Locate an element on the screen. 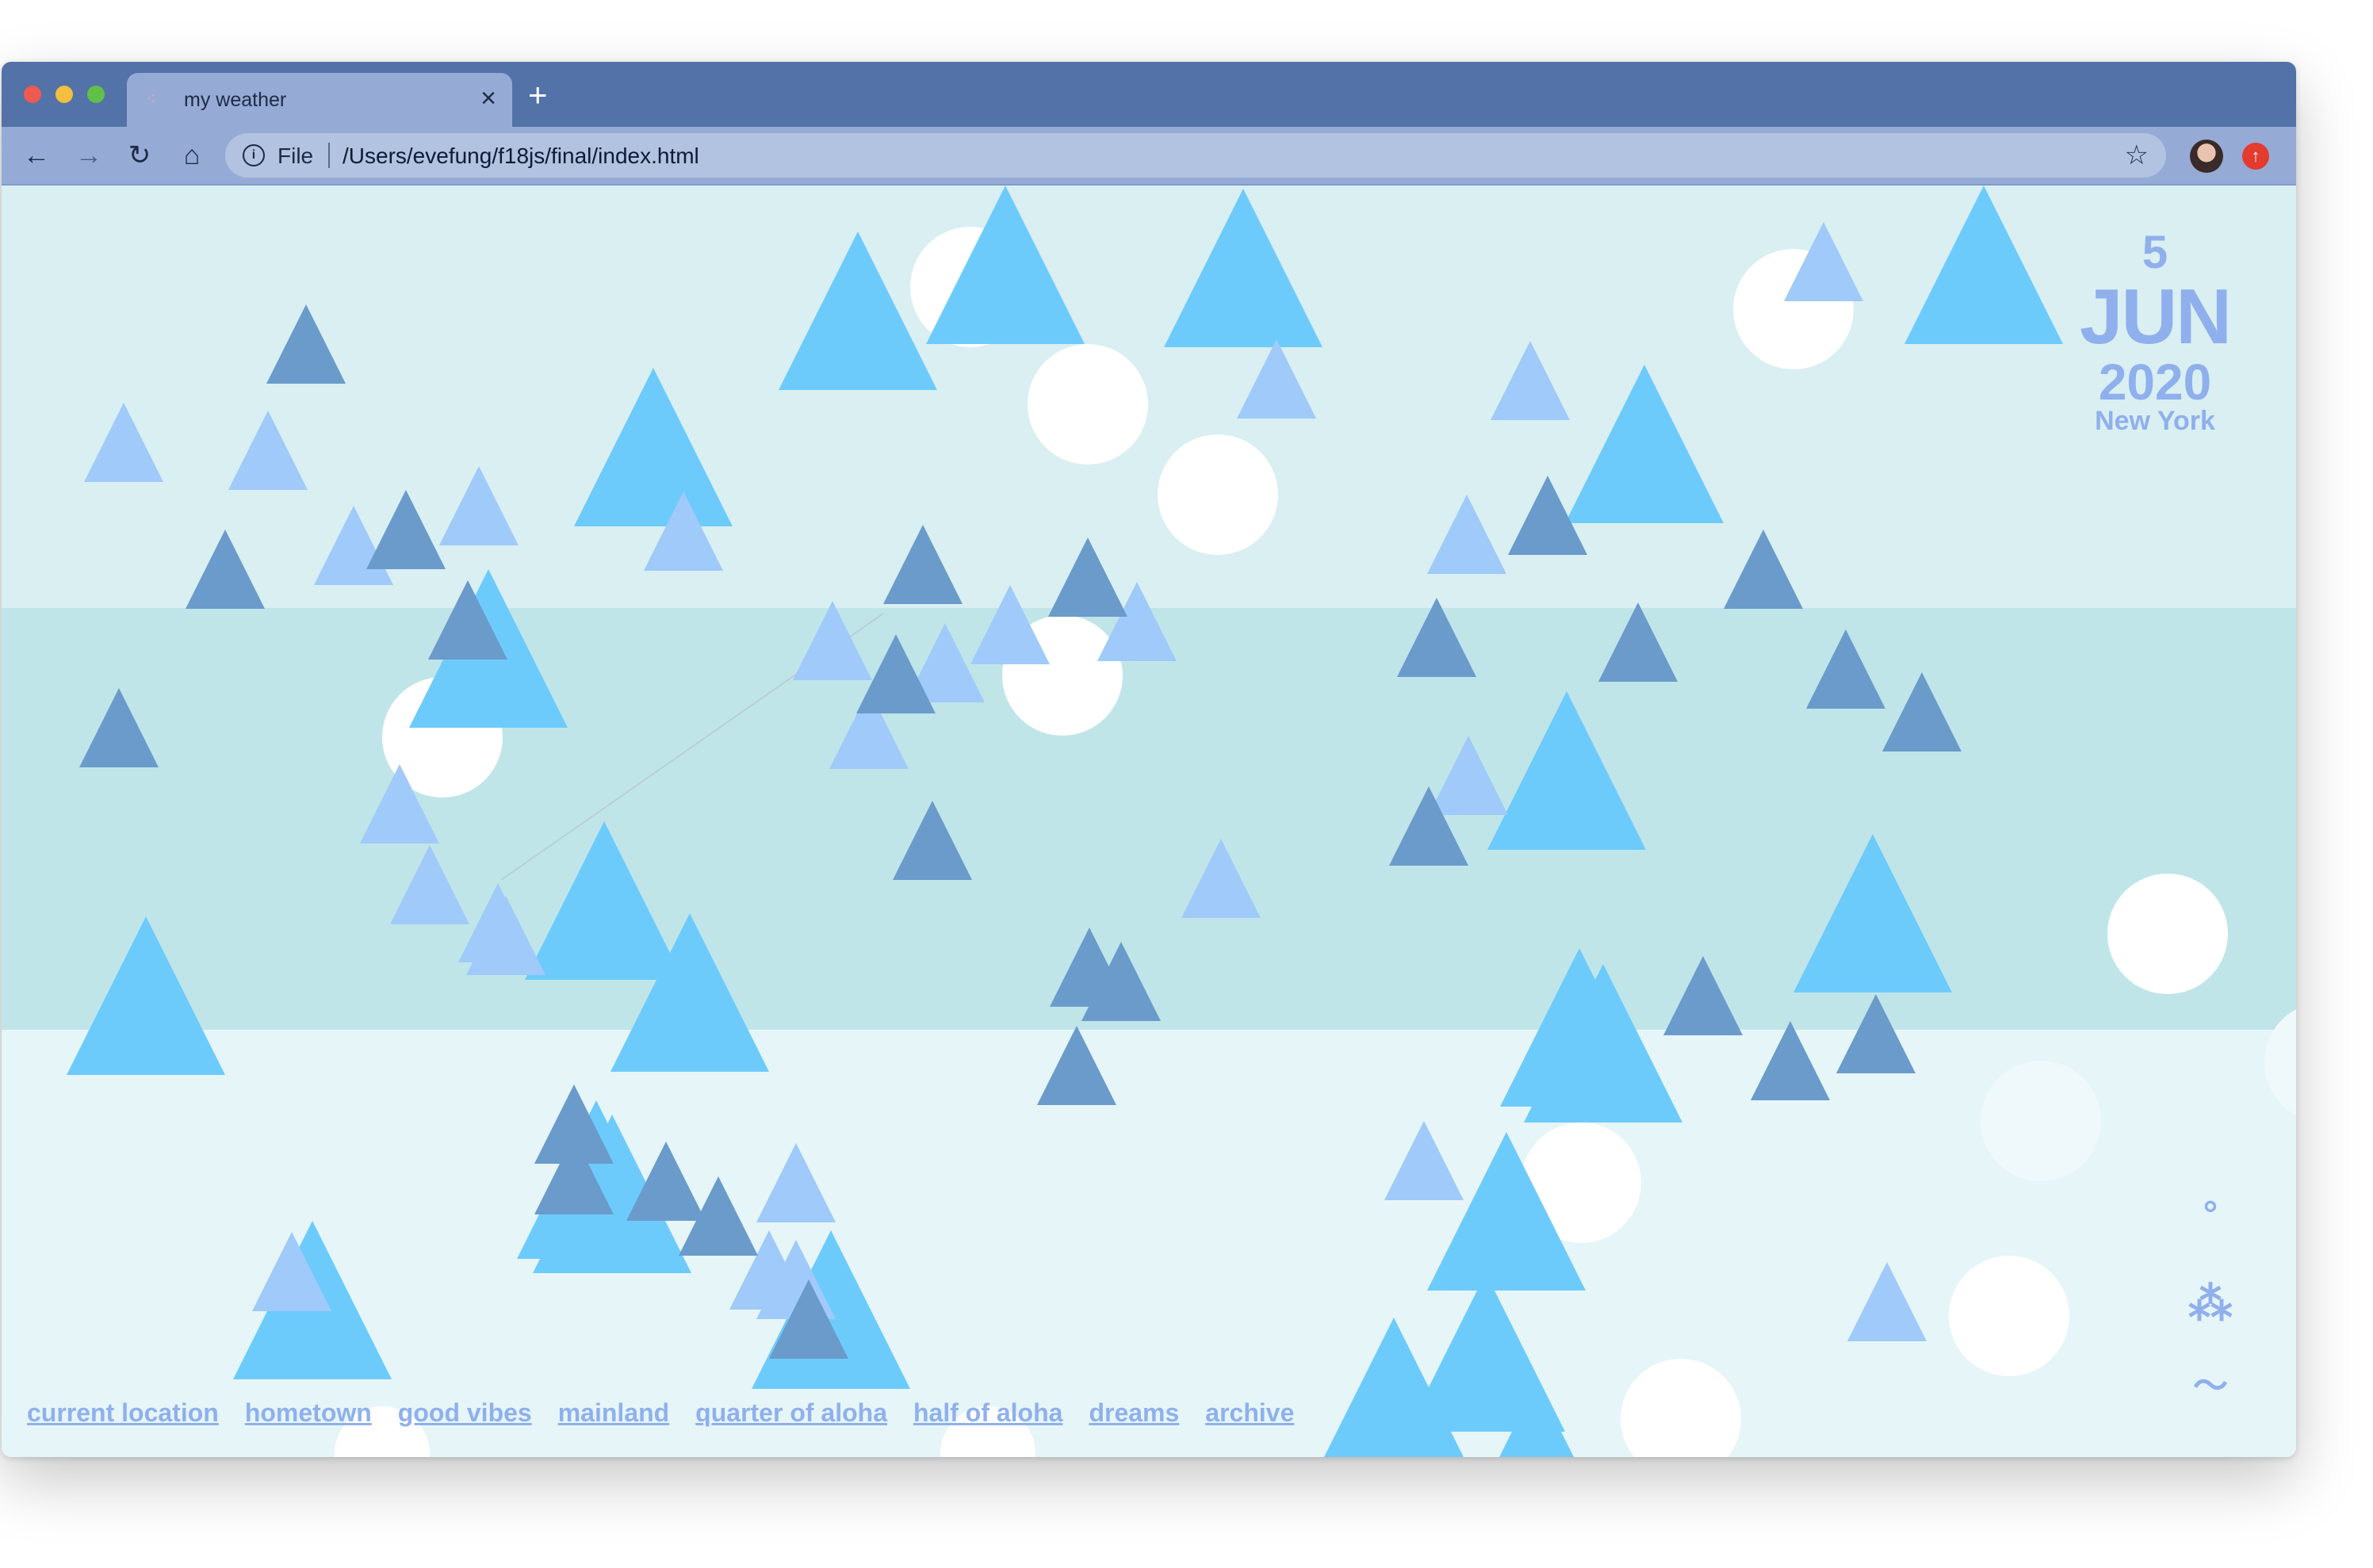  nav-link-archive: archive is located at coordinates (1250, 1413).